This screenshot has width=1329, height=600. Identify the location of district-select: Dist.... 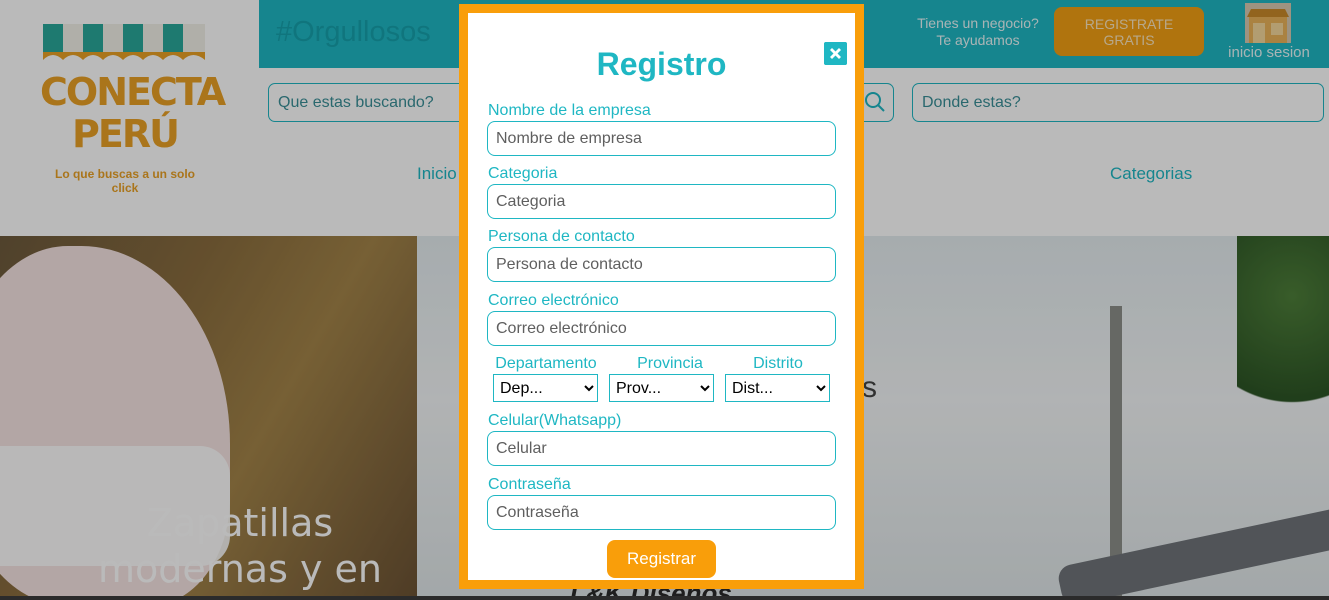
(777, 388).